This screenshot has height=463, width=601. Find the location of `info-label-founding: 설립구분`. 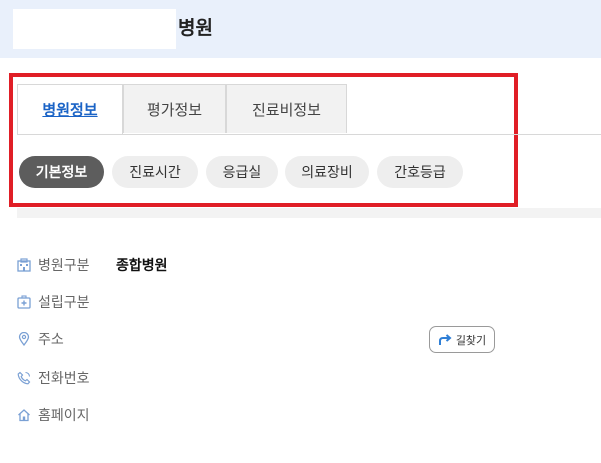

info-label-founding: 설립구분 is located at coordinates (64, 303).